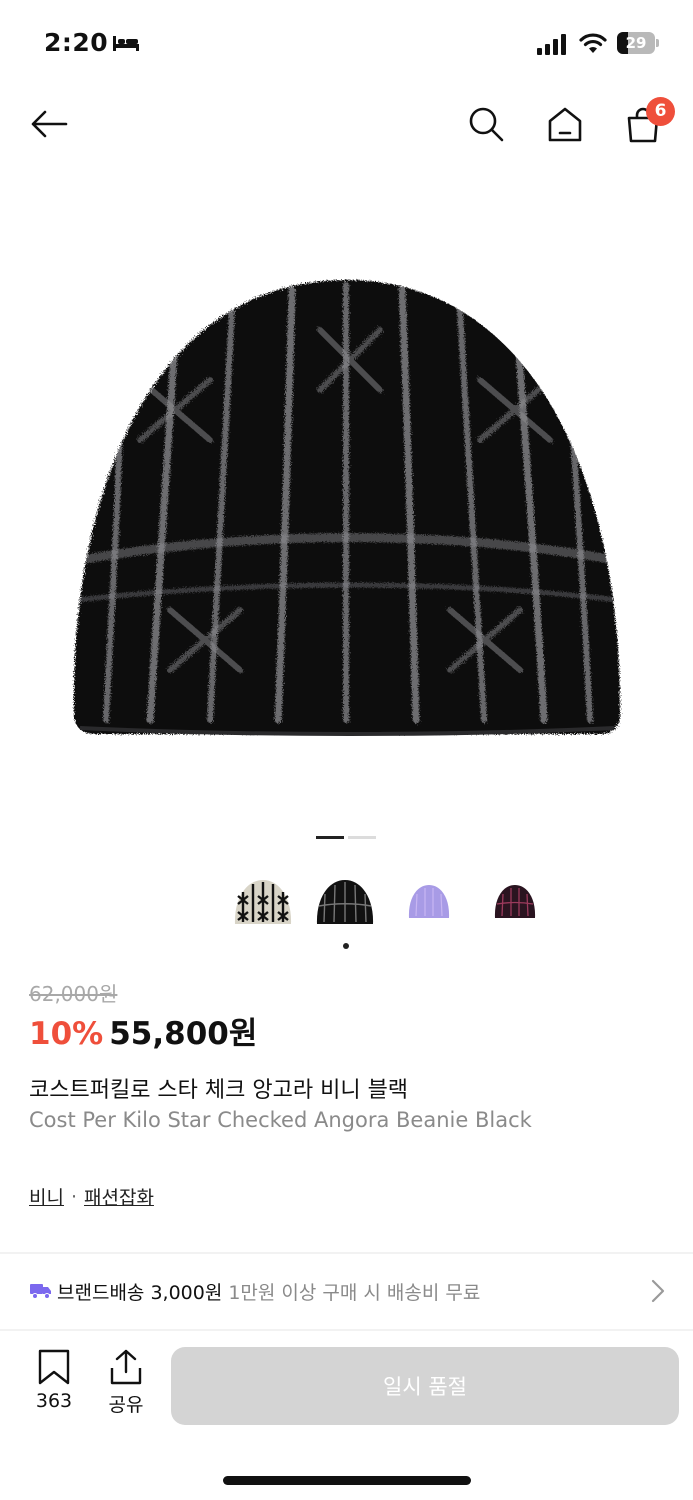  I want to click on share-label: 공유, so click(126, 1405).